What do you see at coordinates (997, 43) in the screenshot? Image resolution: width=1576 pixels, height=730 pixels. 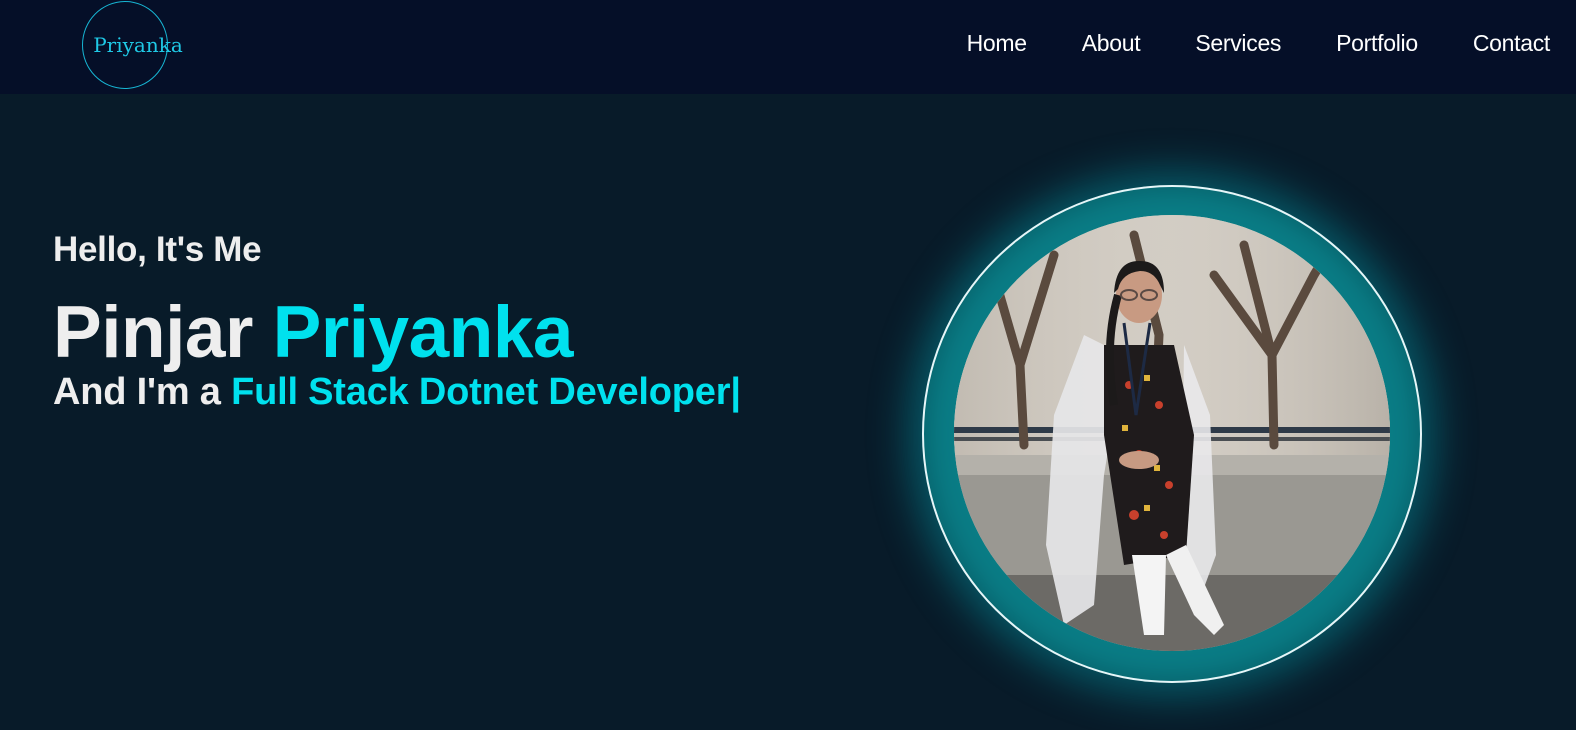 I see `nav-link-home: Home` at bounding box center [997, 43].